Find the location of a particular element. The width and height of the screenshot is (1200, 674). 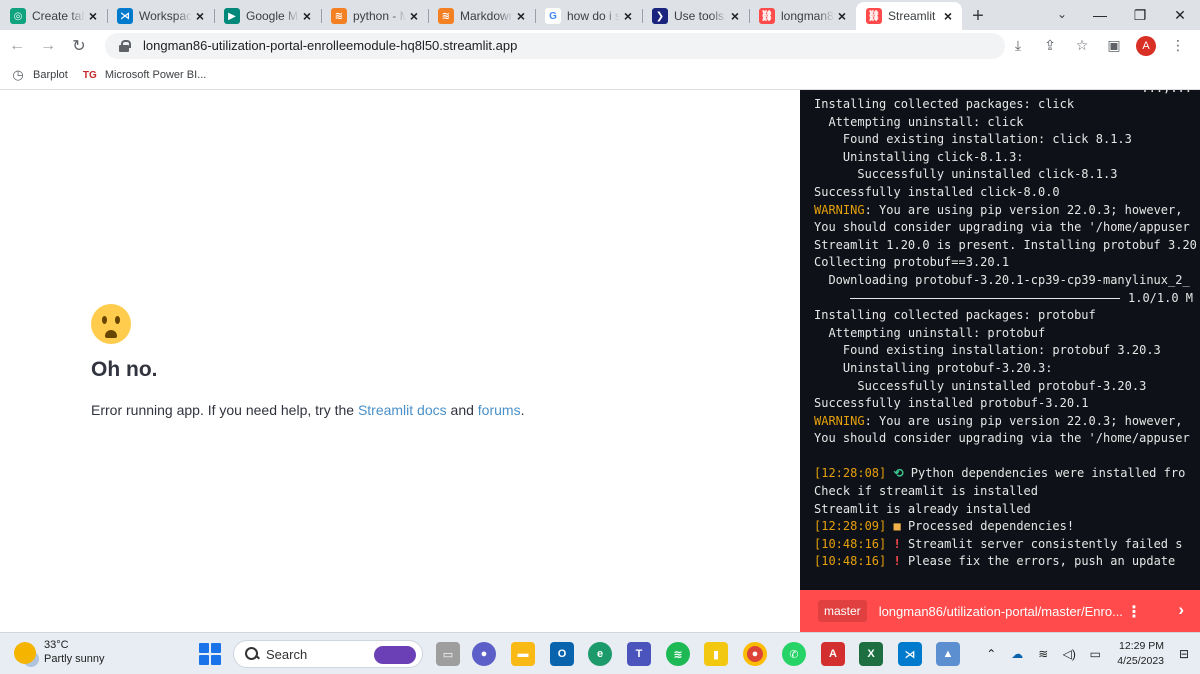

tab-3: ≋ python - M × is located at coordinates (374, 16).